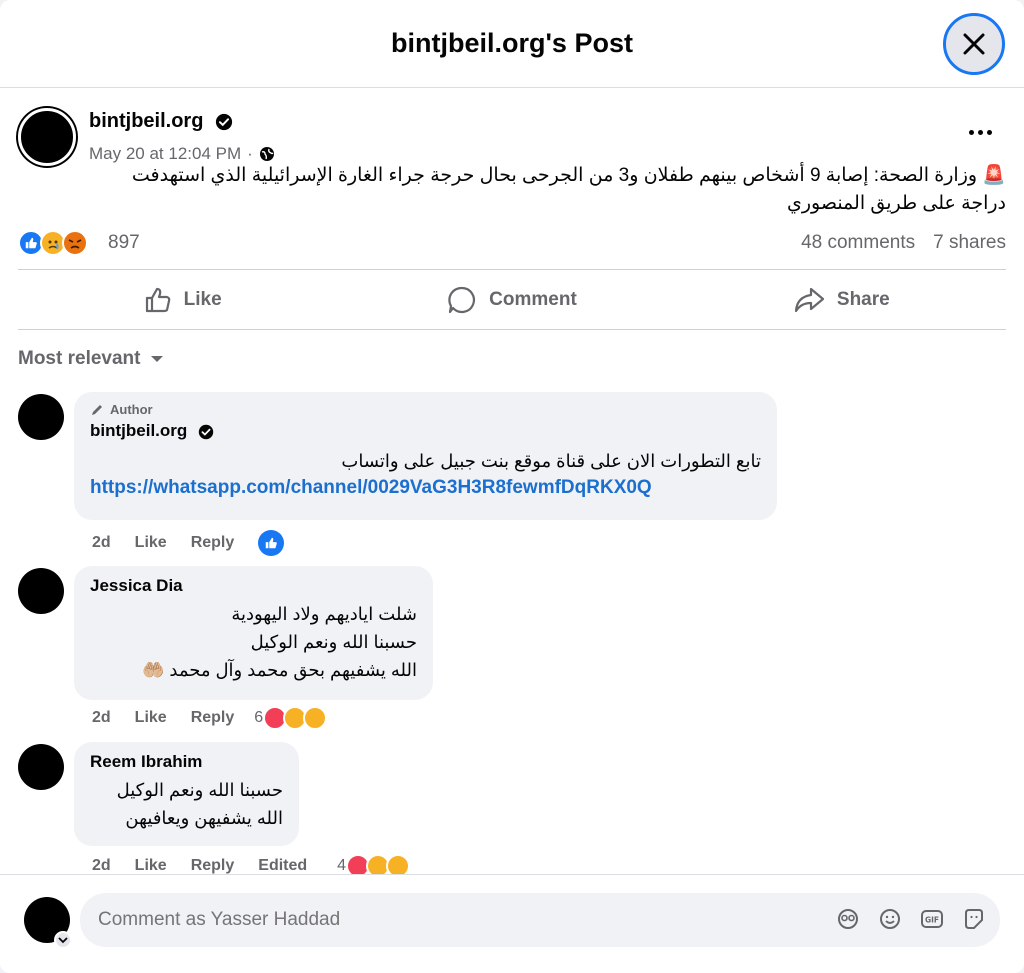  I want to click on comment-composer: GIF, so click(512, 923).